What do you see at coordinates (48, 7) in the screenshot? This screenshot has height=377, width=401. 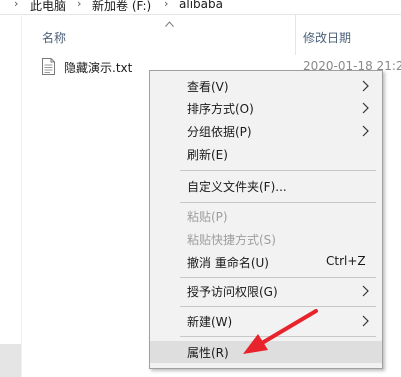 I see `breadcrumb-this-pc: 此电脑` at bounding box center [48, 7].